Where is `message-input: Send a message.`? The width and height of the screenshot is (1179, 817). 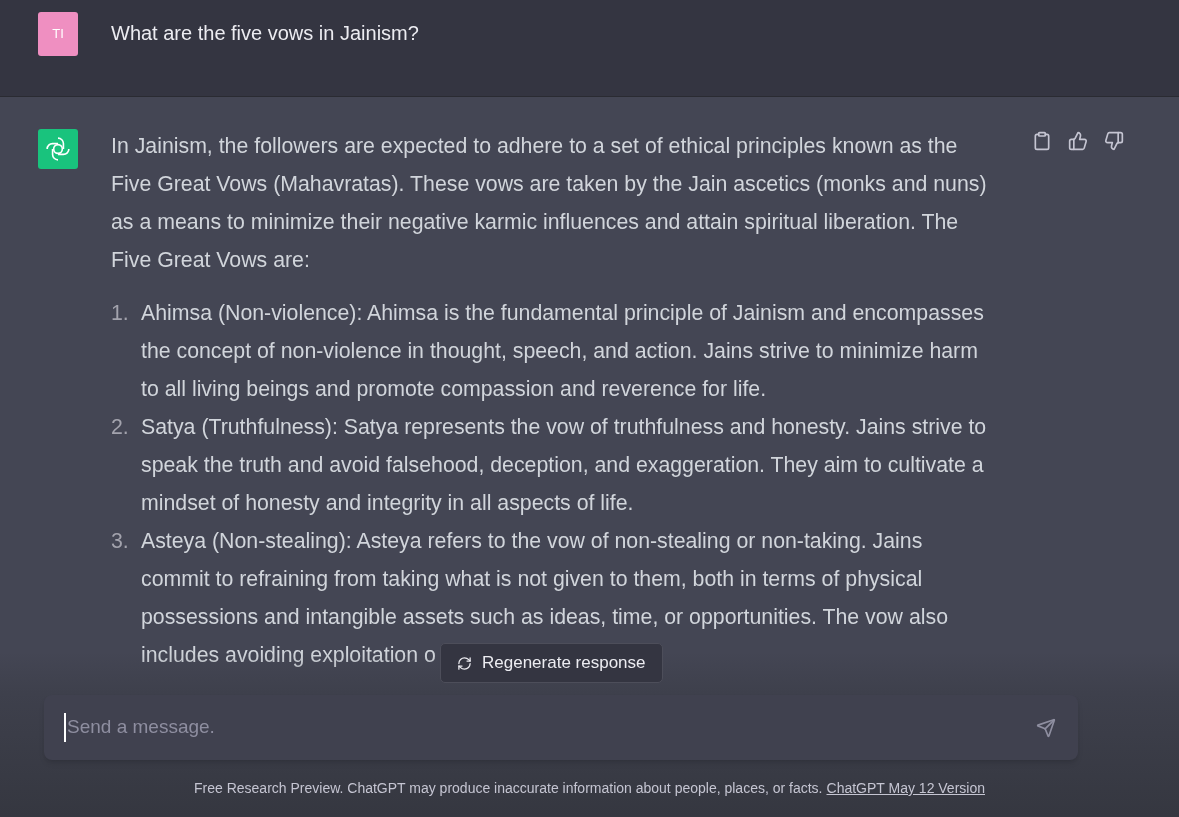
message-input: Send a message. is located at coordinates (550, 727).